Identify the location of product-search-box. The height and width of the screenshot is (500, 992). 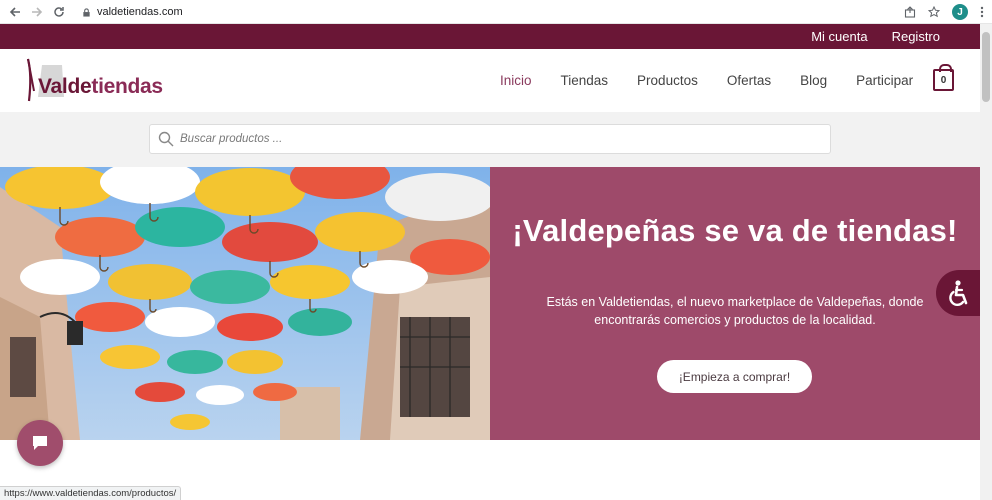
(490, 139).